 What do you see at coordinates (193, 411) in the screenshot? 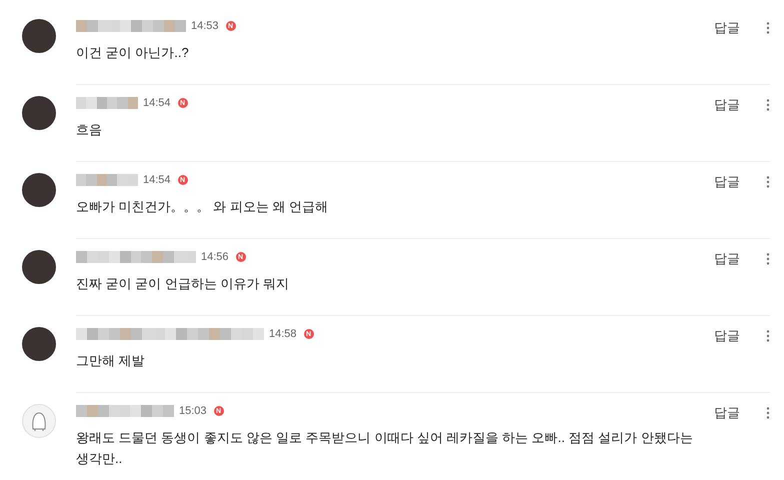
I see `comment-time: 15:03` at bounding box center [193, 411].